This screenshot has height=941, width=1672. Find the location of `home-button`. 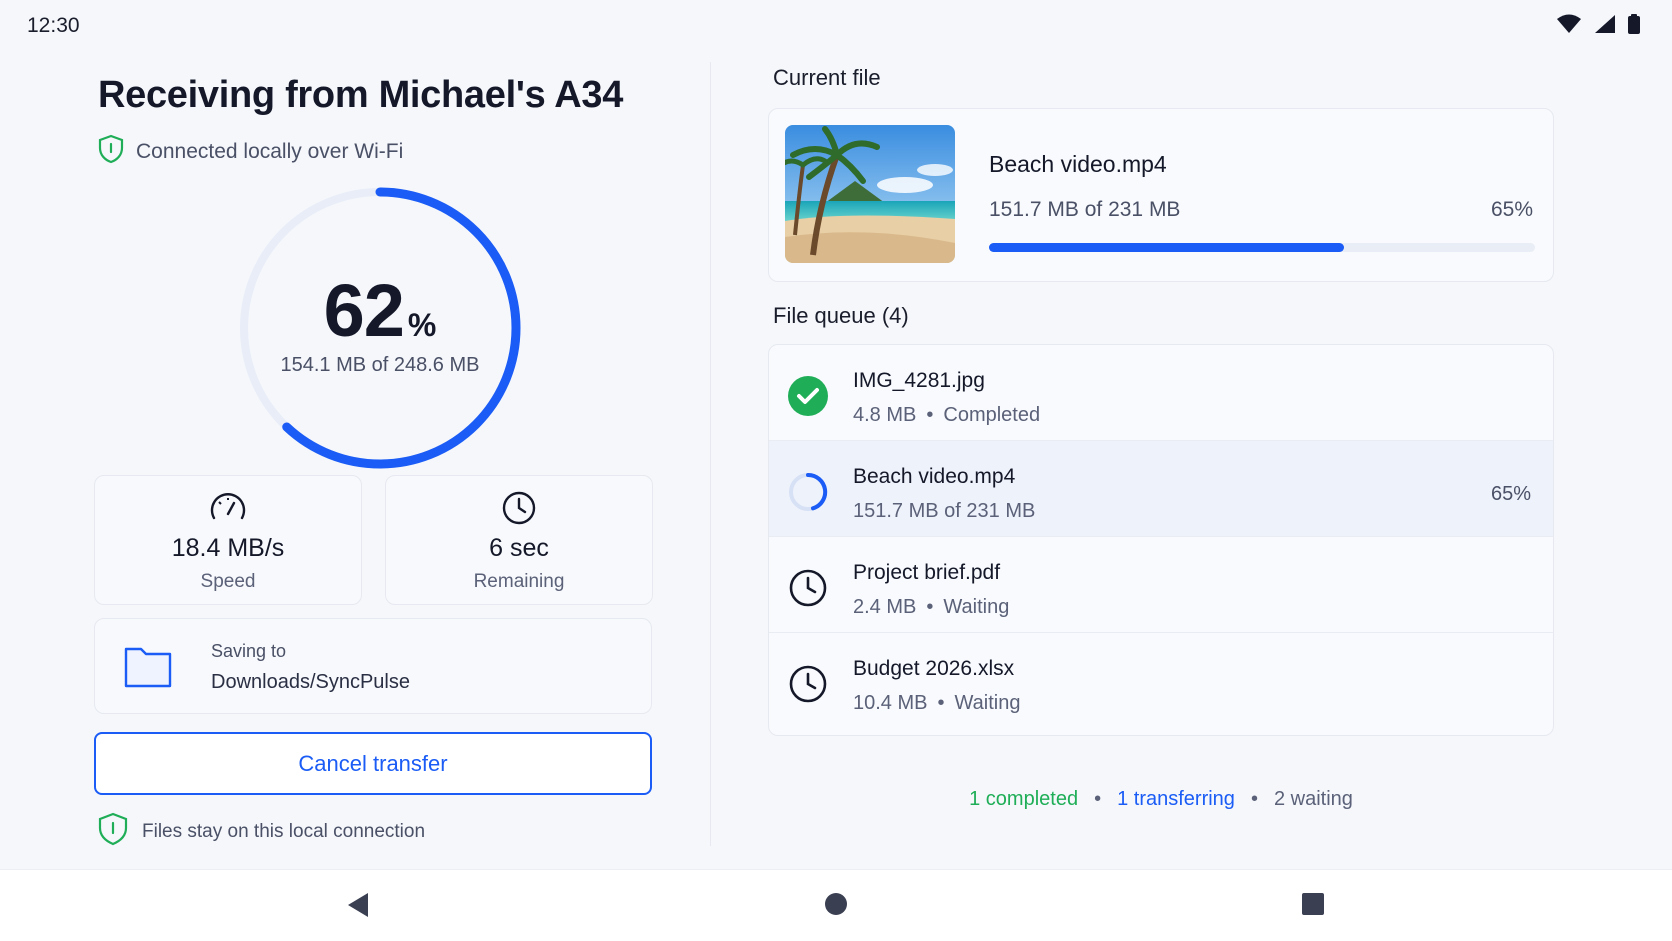

home-button is located at coordinates (836, 906).